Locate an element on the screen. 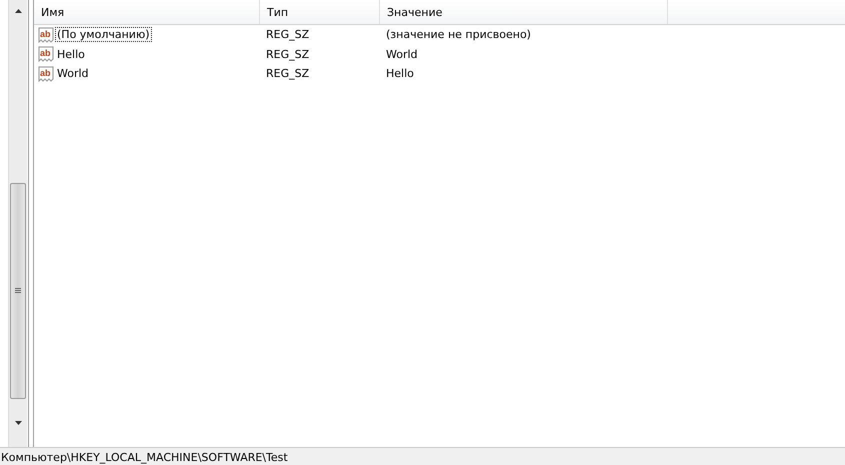 The height and width of the screenshot is (465, 845). scroll-thumb is located at coordinates (18, 291).